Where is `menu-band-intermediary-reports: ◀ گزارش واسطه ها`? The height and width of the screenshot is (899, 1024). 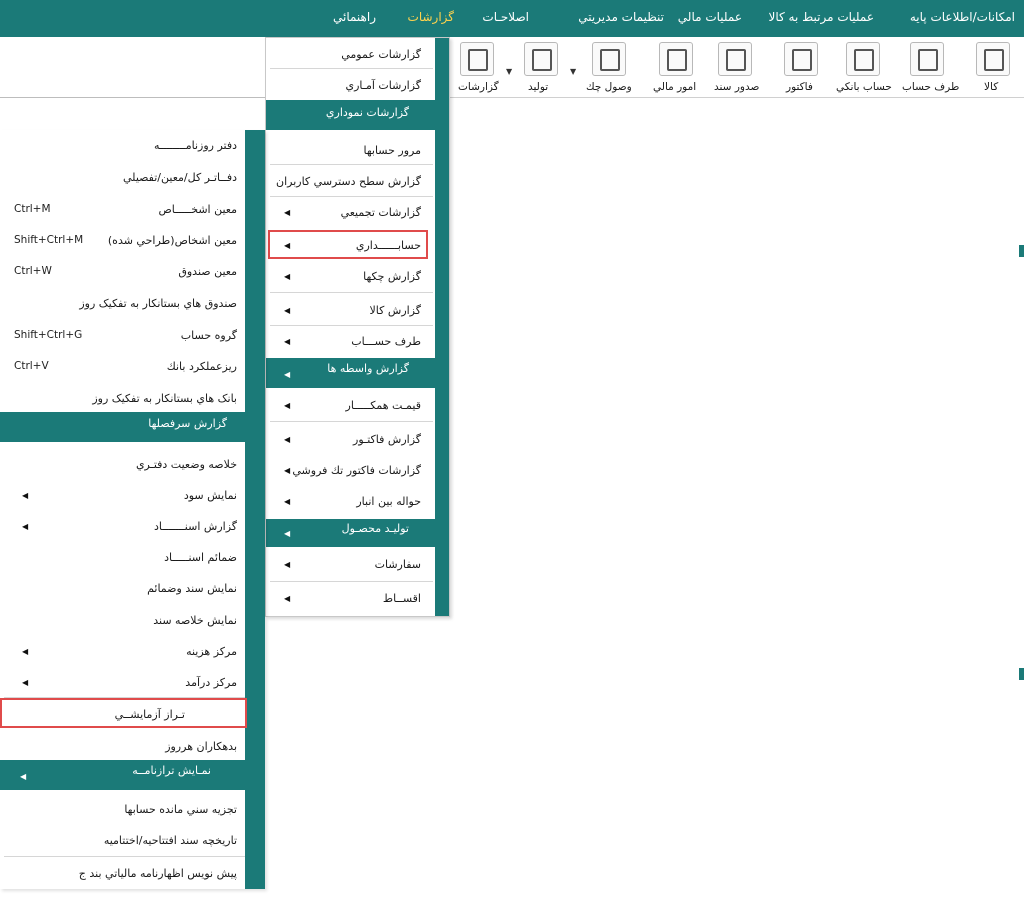 menu-band-intermediary-reports: ◀ گزارش واسطه ها is located at coordinates (357, 373).